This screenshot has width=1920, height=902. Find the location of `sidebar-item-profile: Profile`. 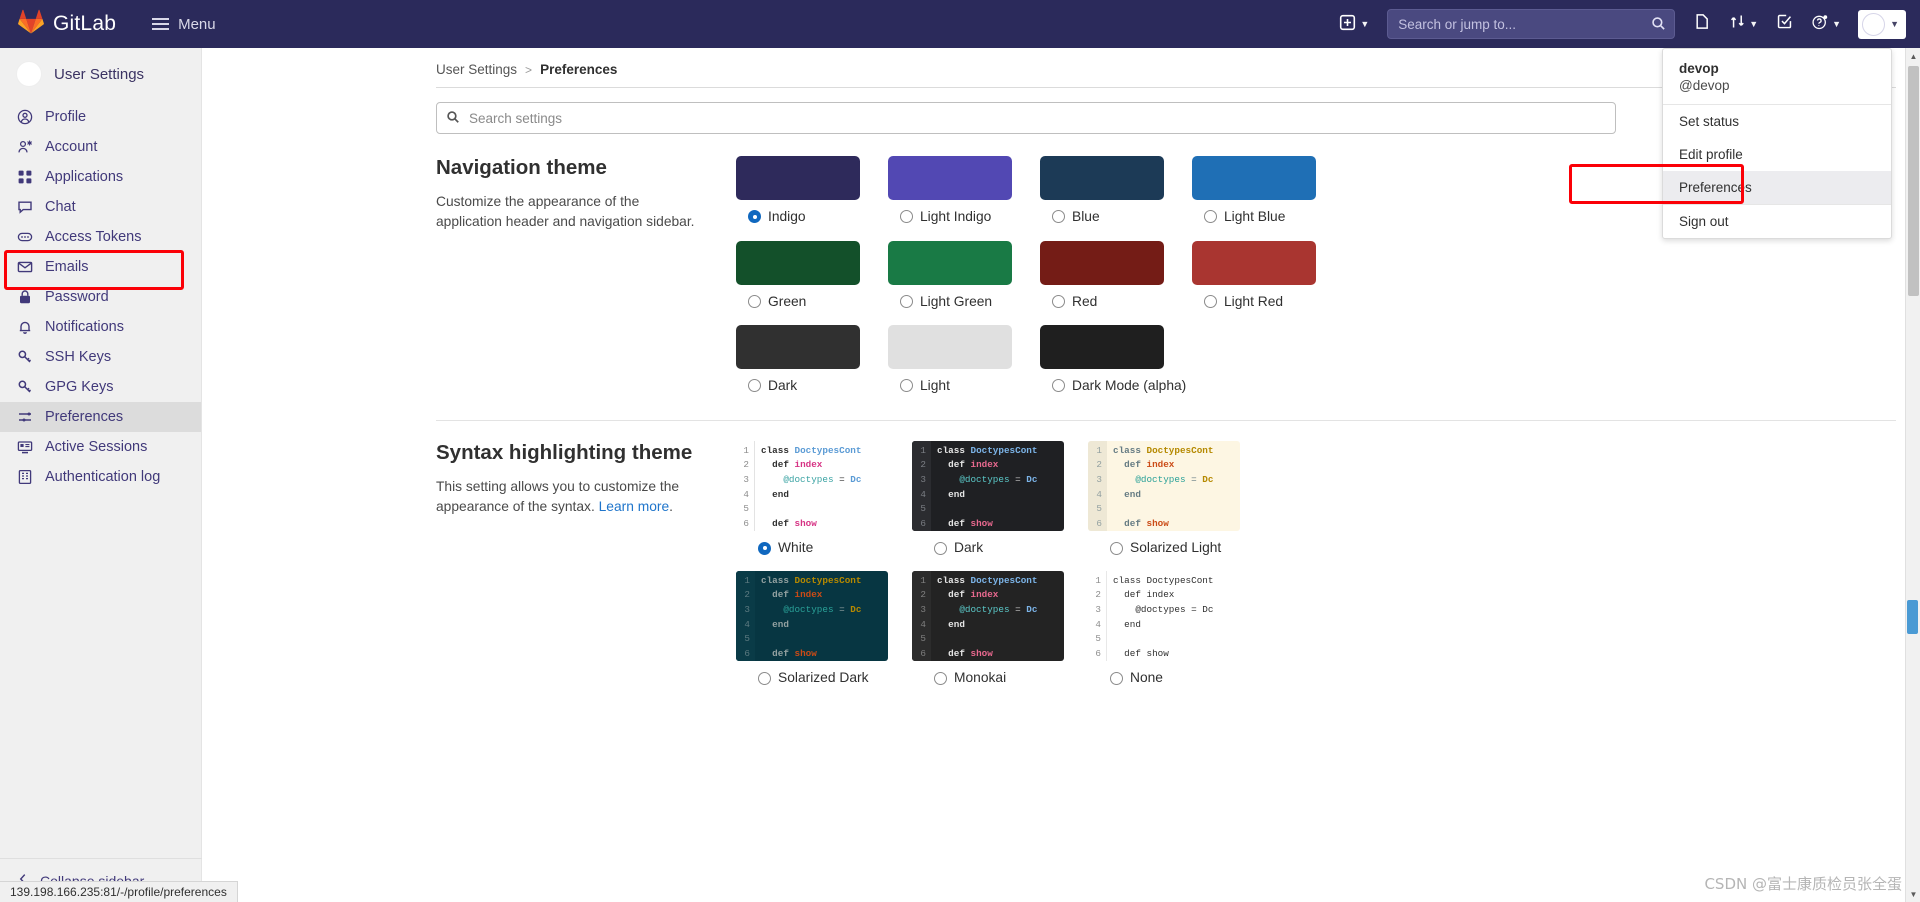

sidebar-item-profile: Profile is located at coordinates (100, 117).